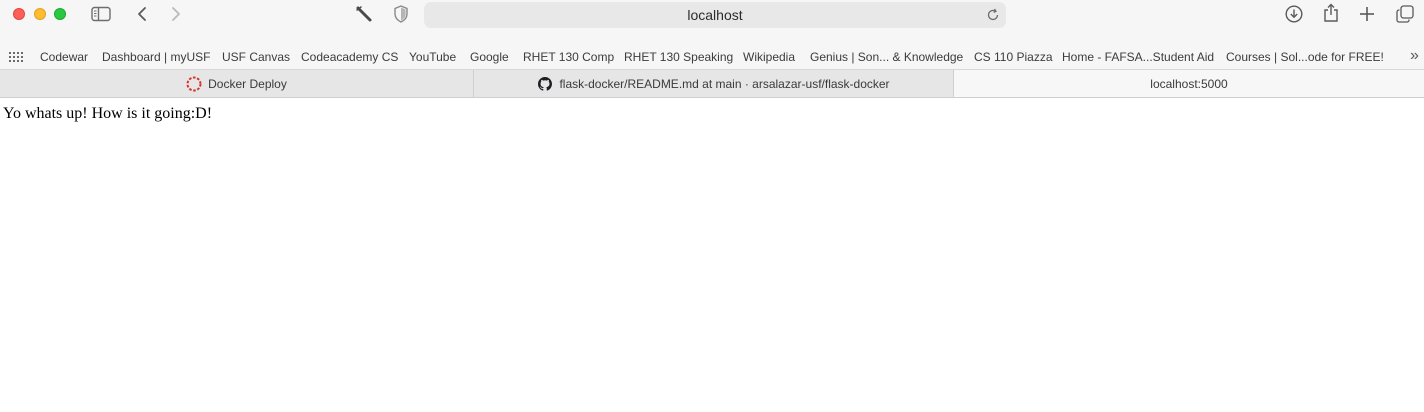 Image resolution: width=1424 pixels, height=412 pixels. Describe the element at coordinates (256, 57) in the screenshot. I see `bookmark-item: USF Canvas` at that location.